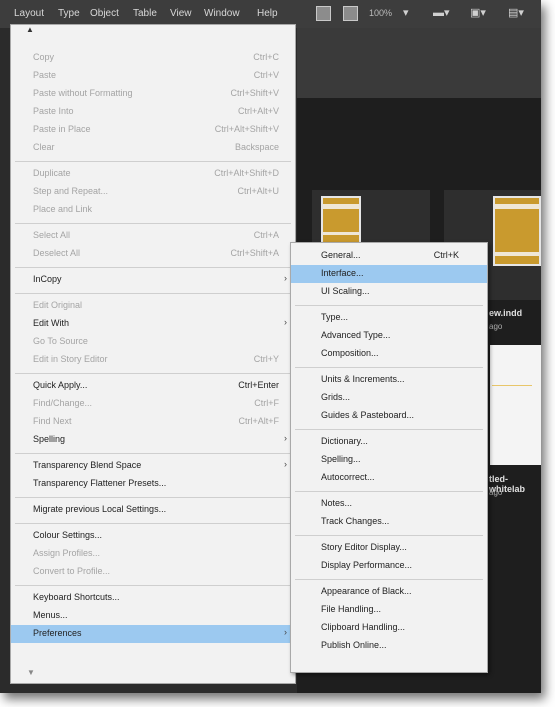 Image resolution: width=555 pixels, height=707 pixels. Describe the element at coordinates (153, 634) in the screenshot. I see `menu-item-preferences: Preferences ›` at that location.